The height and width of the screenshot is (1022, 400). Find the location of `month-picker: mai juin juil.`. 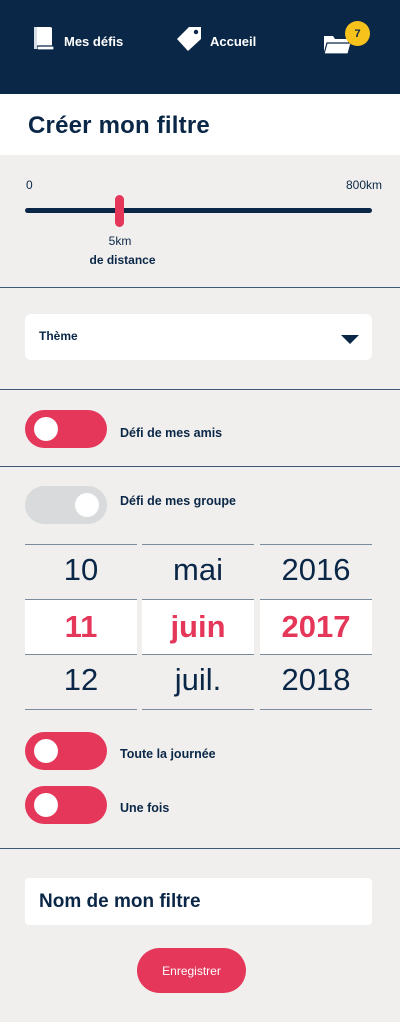

month-picker: mai juin juil. is located at coordinates (198, 627).